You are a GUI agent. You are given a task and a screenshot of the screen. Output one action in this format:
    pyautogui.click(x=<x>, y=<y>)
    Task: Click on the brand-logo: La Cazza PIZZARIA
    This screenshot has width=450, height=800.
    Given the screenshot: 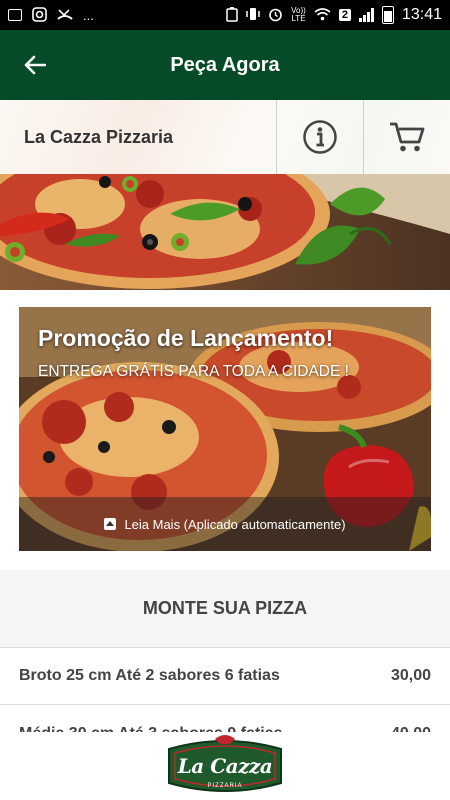 What is the action you would take?
    pyautogui.click(x=225, y=766)
    